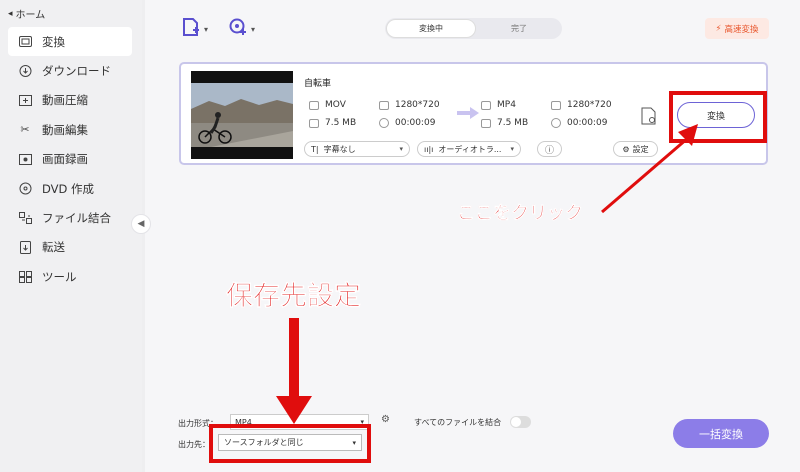  What do you see at coordinates (30, 15) in the screenshot?
I see `home-label: ホーム` at bounding box center [30, 15].